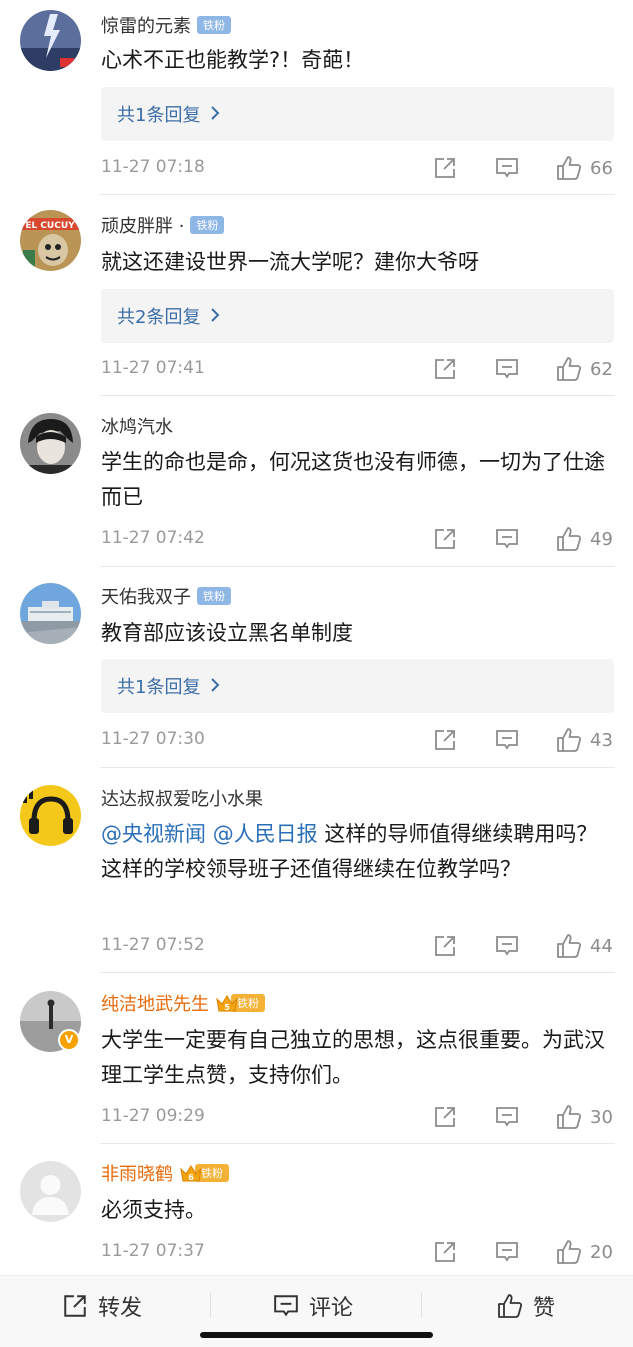 This screenshot has height=1347, width=633. Describe the element at coordinates (182, 798) in the screenshot. I see `user-name: 达达叔叔爱吃小水果` at that location.